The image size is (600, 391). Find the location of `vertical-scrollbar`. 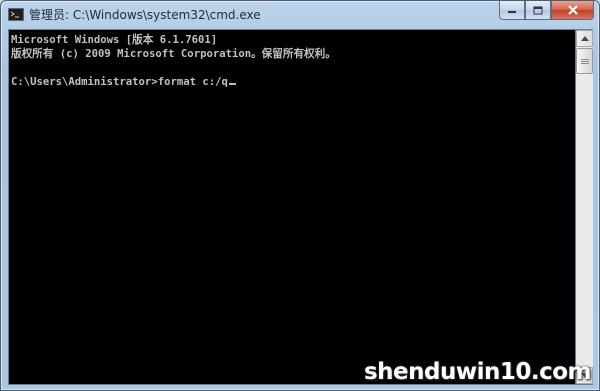

vertical-scrollbar is located at coordinates (584, 207).